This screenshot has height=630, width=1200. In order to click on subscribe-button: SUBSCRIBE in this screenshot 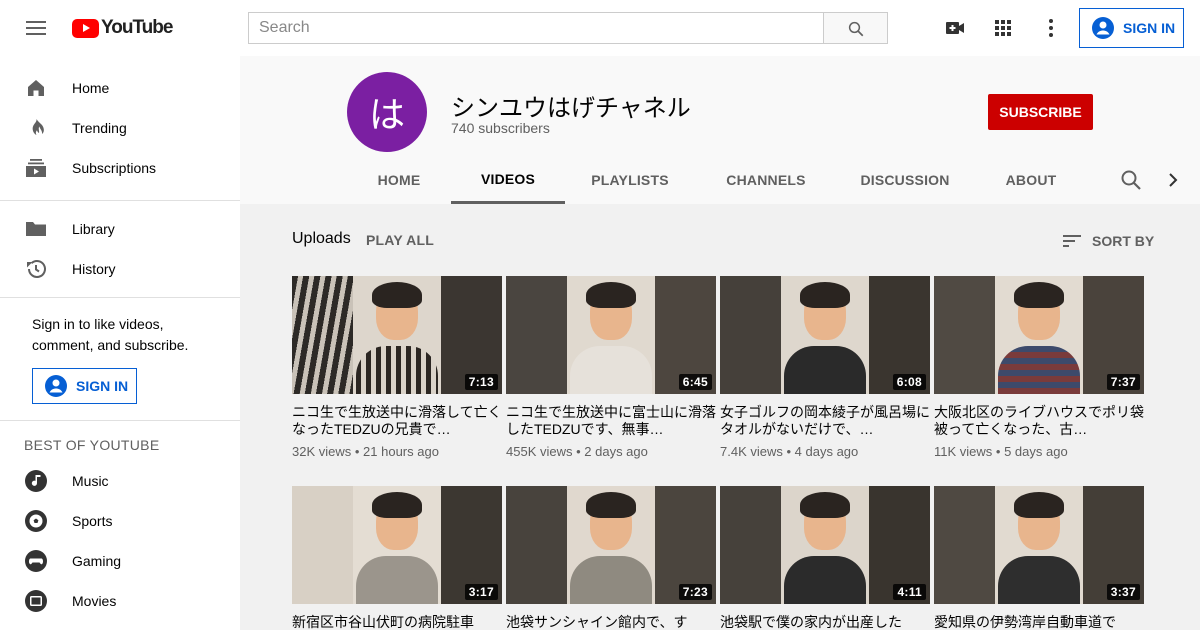, I will do `click(1040, 112)`.